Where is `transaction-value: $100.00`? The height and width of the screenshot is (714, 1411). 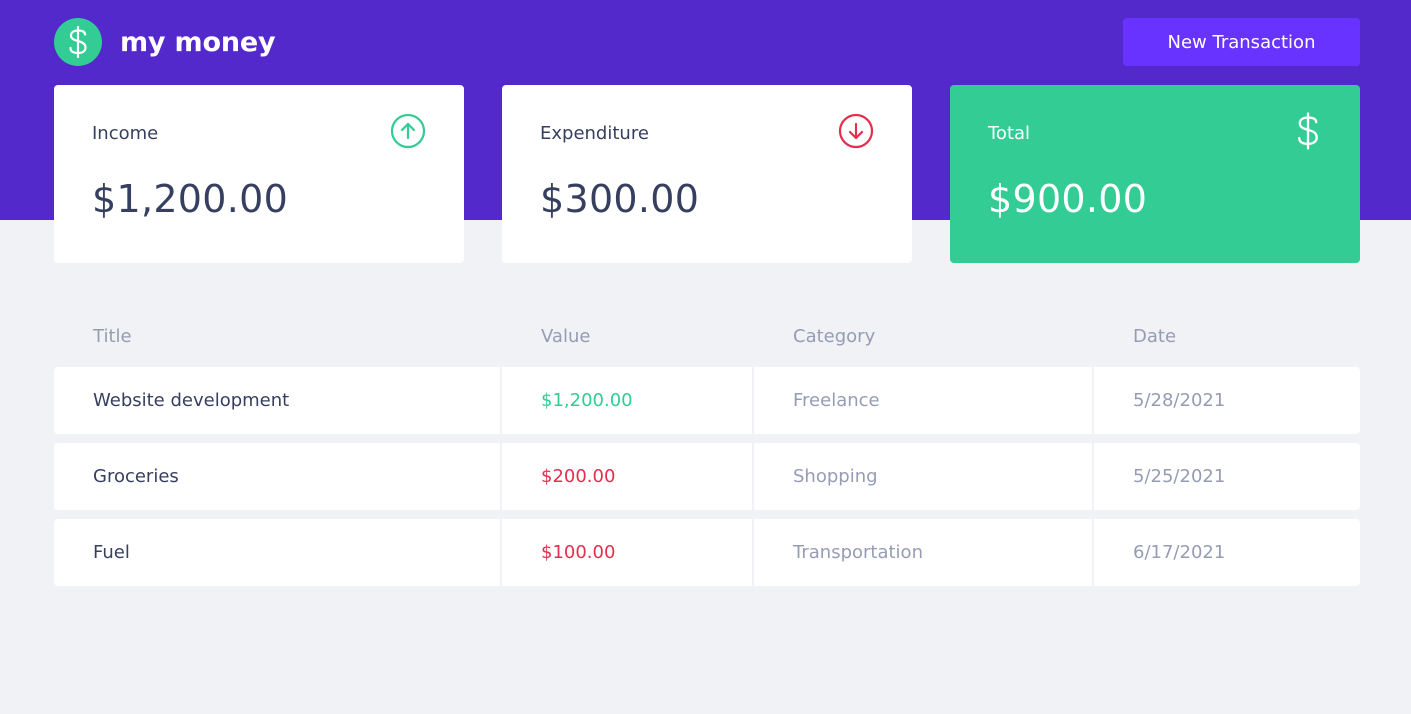 transaction-value: $100.00 is located at coordinates (627, 552).